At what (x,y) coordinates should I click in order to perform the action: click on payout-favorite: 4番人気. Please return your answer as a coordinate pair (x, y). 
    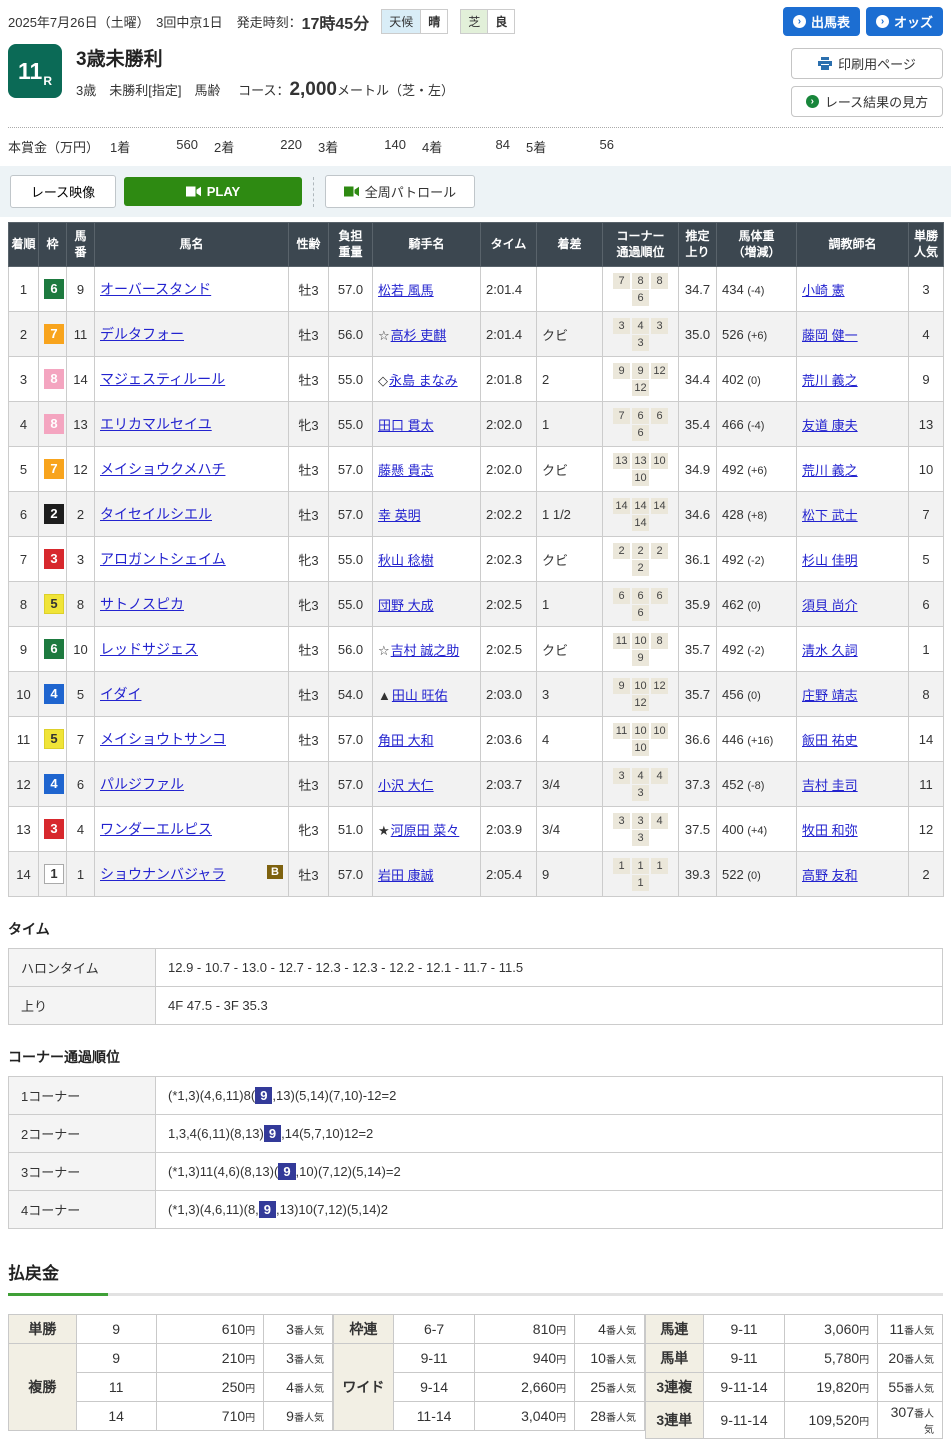
    Looking at the image, I should click on (609, 1329).